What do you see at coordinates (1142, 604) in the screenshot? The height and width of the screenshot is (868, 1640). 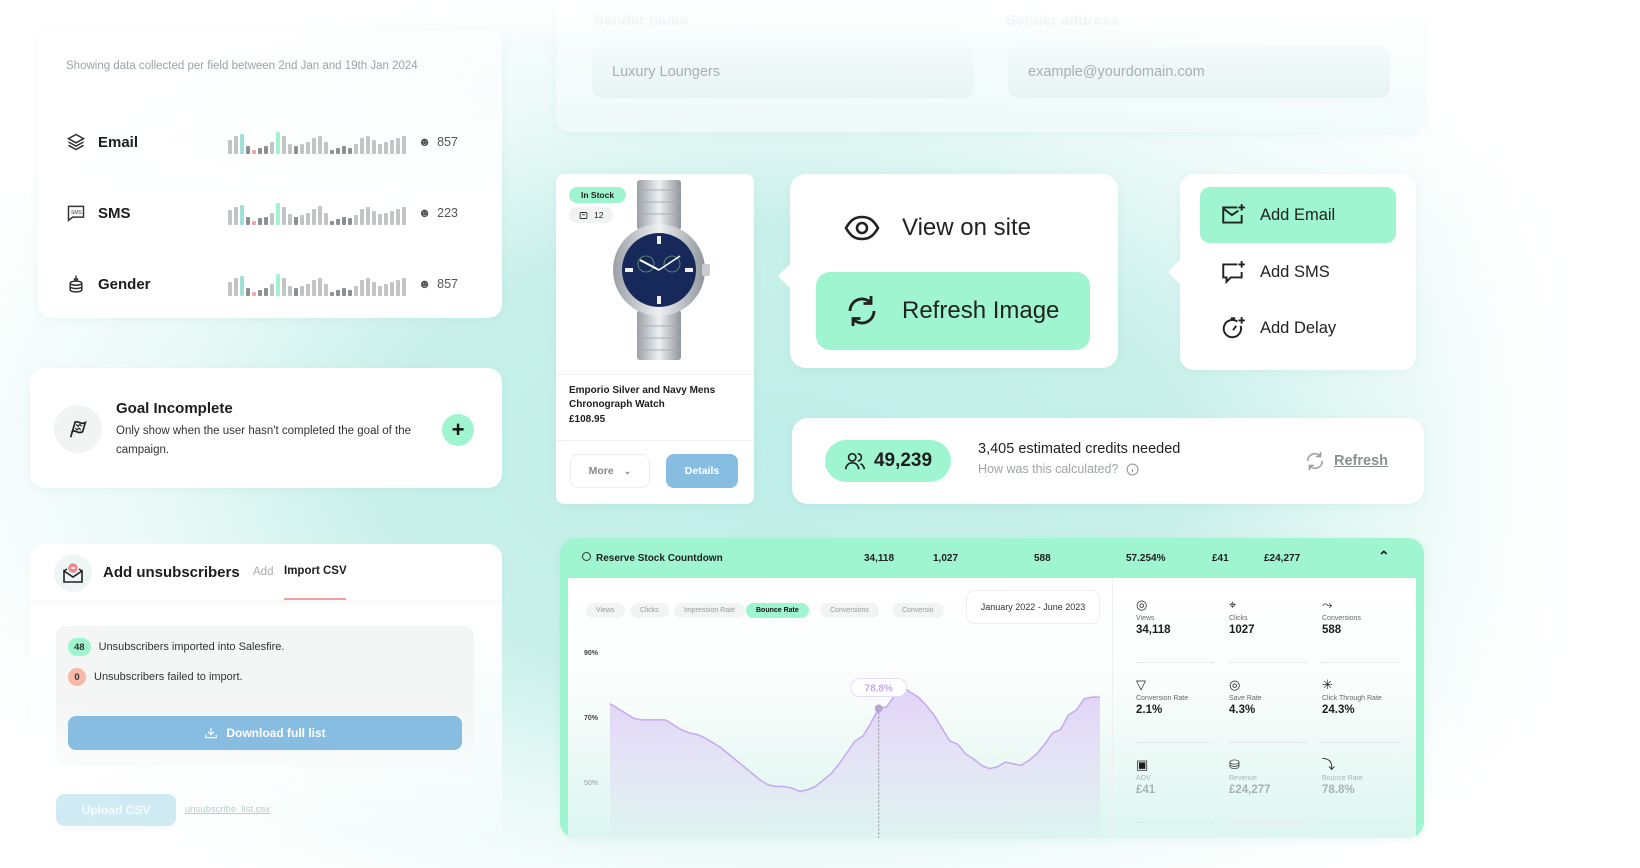 I see `eye-icon: ◎` at bounding box center [1142, 604].